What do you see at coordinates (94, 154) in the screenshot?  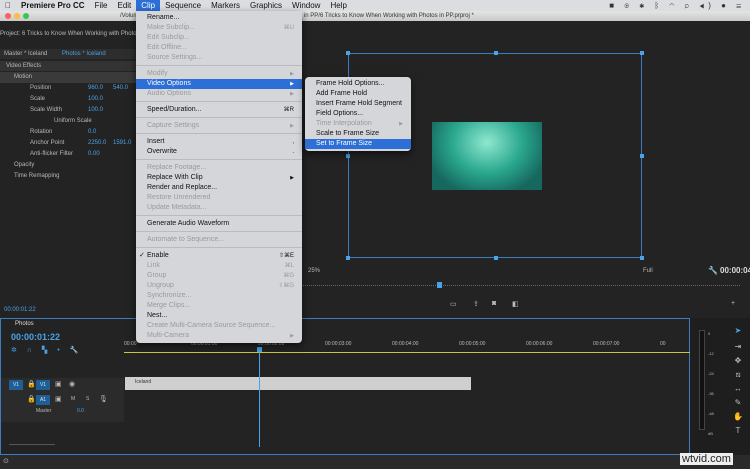 I see `effect-value: 0.00` at bounding box center [94, 154].